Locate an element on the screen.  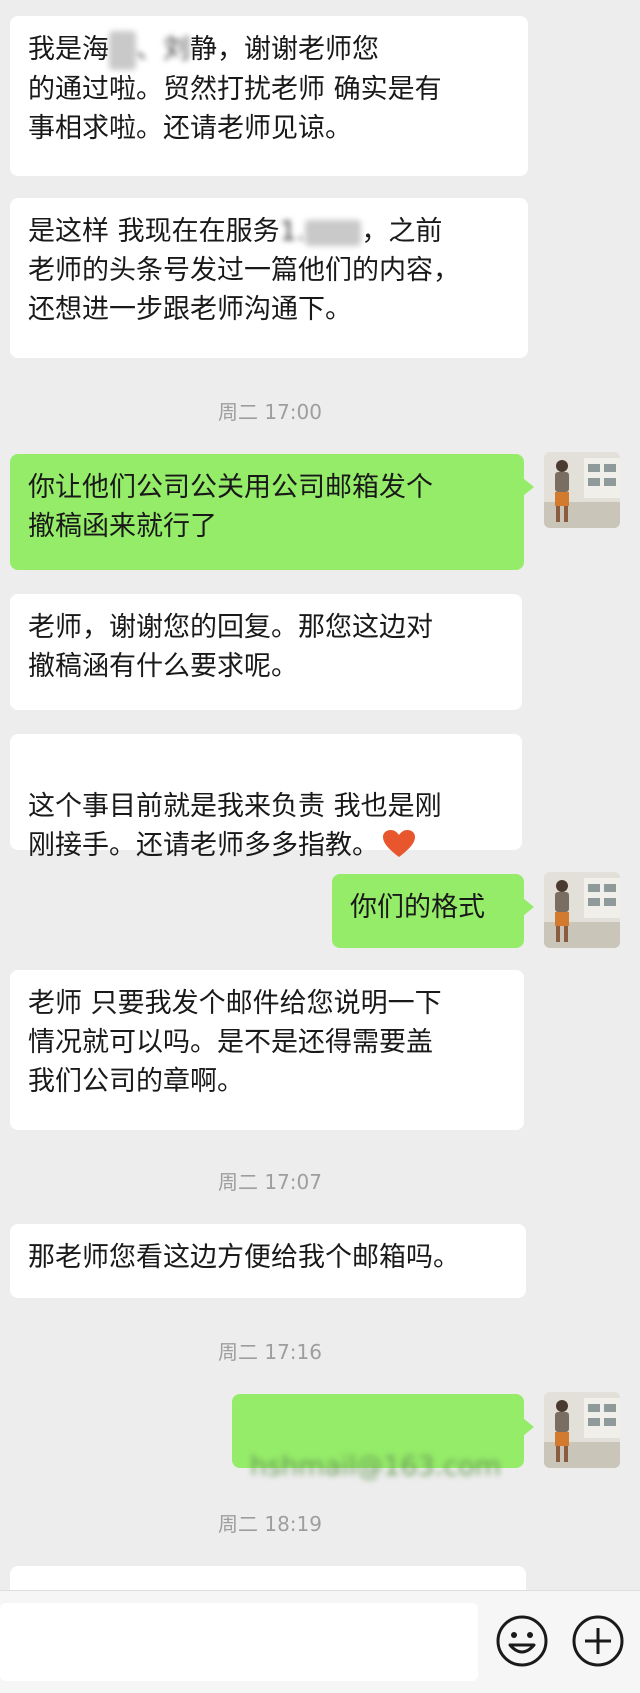
redacted-text: 唐 is located at coordinates (122, 50).